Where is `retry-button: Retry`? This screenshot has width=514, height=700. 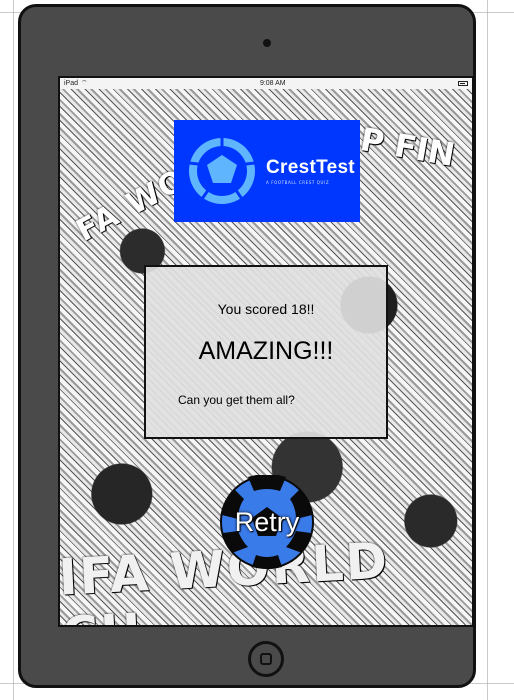 retry-button: Retry is located at coordinates (267, 522).